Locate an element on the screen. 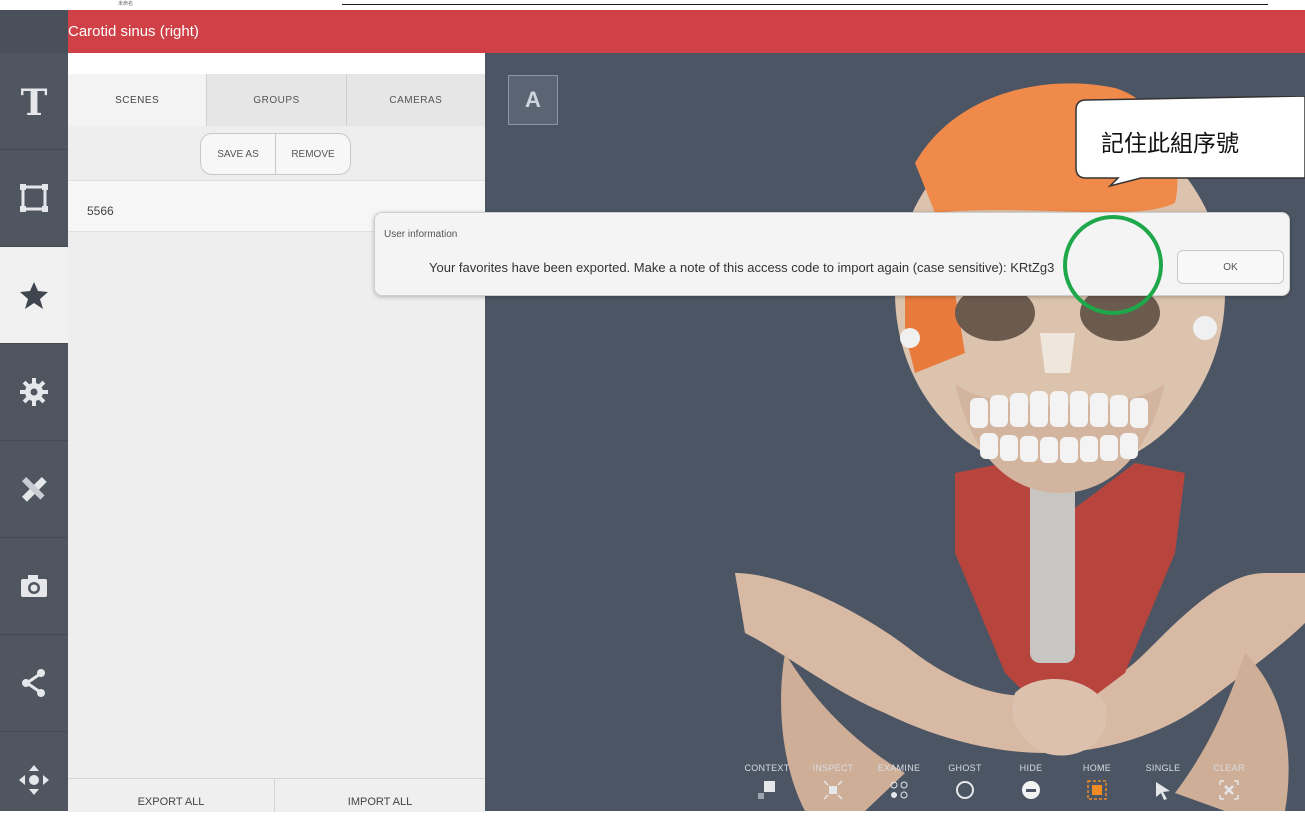 This screenshot has height=828, width=1305. export-all-button: EXPORT ALL is located at coordinates (171, 795).